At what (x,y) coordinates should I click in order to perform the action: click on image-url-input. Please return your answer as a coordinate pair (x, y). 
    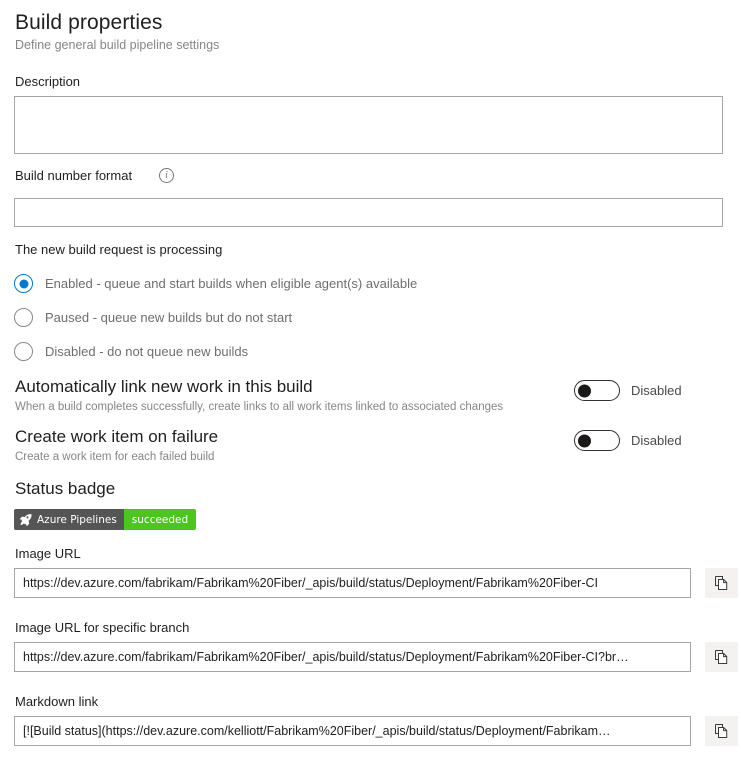
    Looking at the image, I should click on (352, 583).